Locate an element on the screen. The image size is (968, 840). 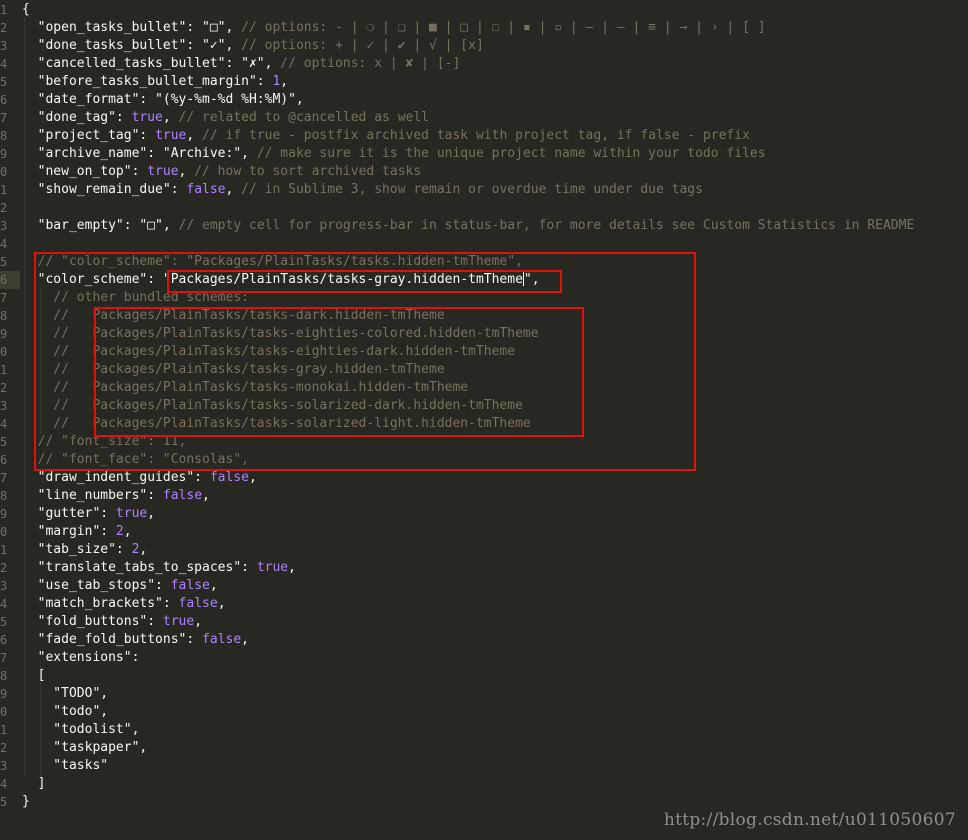
code-line: "todolist", is located at coordinates (80, 730).